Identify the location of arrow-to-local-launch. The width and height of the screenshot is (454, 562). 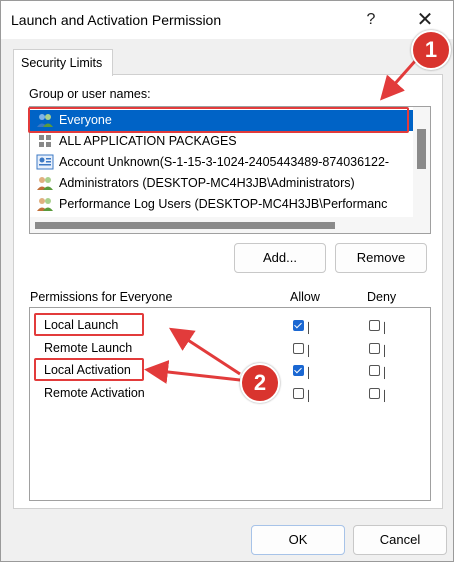
(204, 351).